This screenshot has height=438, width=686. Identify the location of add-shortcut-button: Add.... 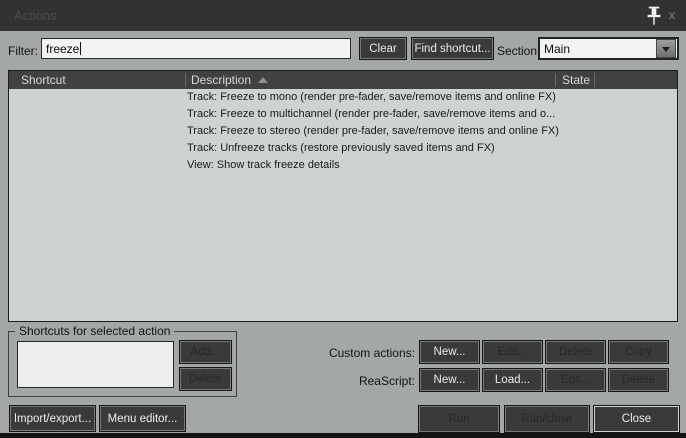
(205, 352).